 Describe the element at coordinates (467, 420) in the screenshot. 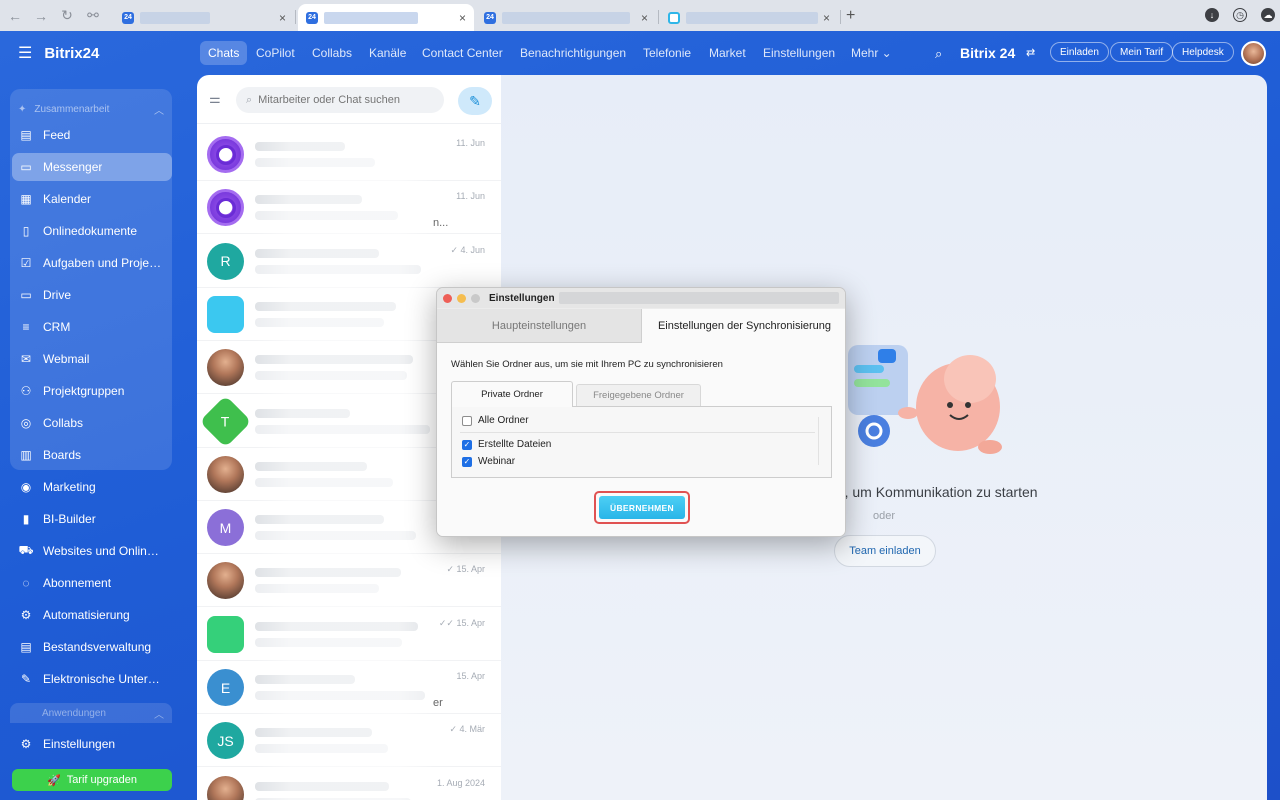

I see `all-folders-checkbox` at that location.